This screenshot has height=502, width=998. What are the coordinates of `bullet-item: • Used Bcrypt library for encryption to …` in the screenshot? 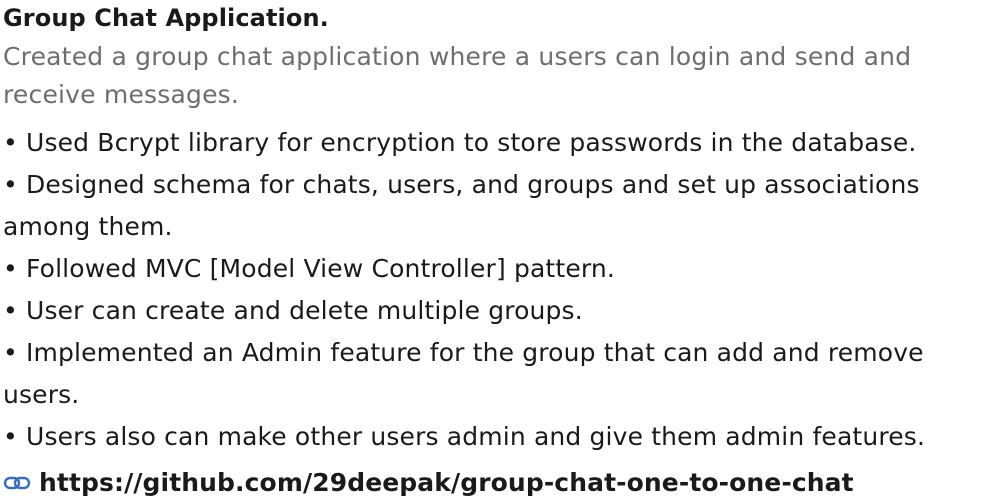 It's located at (460, 142).